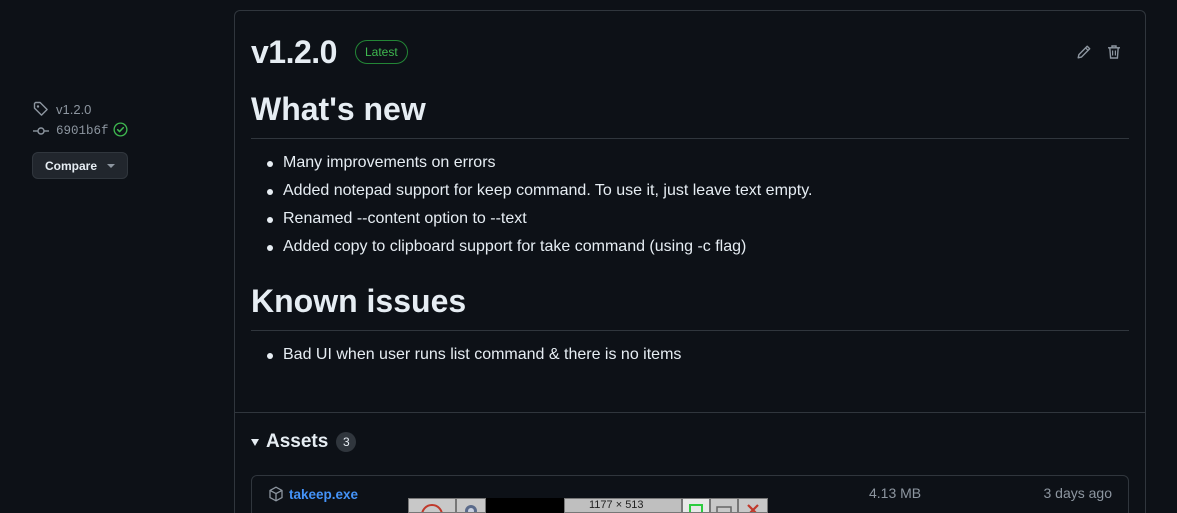 The width and height of the screenshot is (1177, 513). What do you see at coordinates (255, 442) in the screenshot?
I see `disclosure-triangle-icon` at bounding box center [255, 442].